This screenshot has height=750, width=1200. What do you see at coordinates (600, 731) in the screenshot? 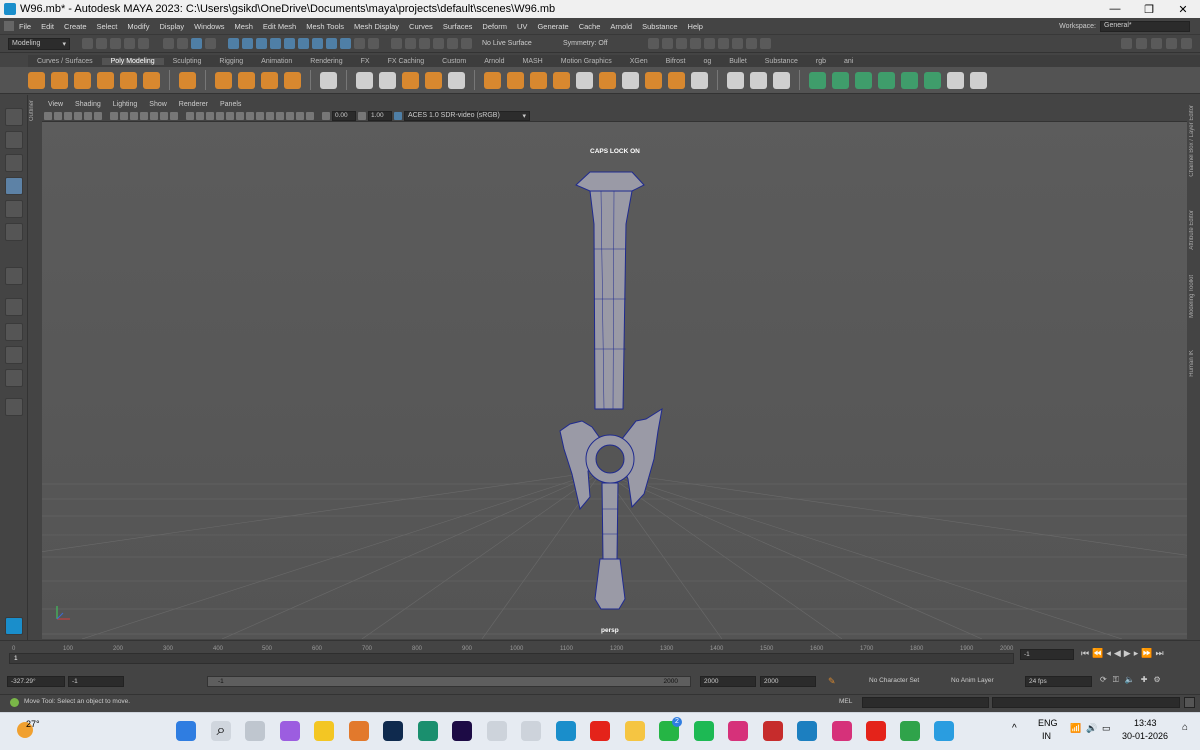
I see `youtube-icon` at bounding box center [600, 731].